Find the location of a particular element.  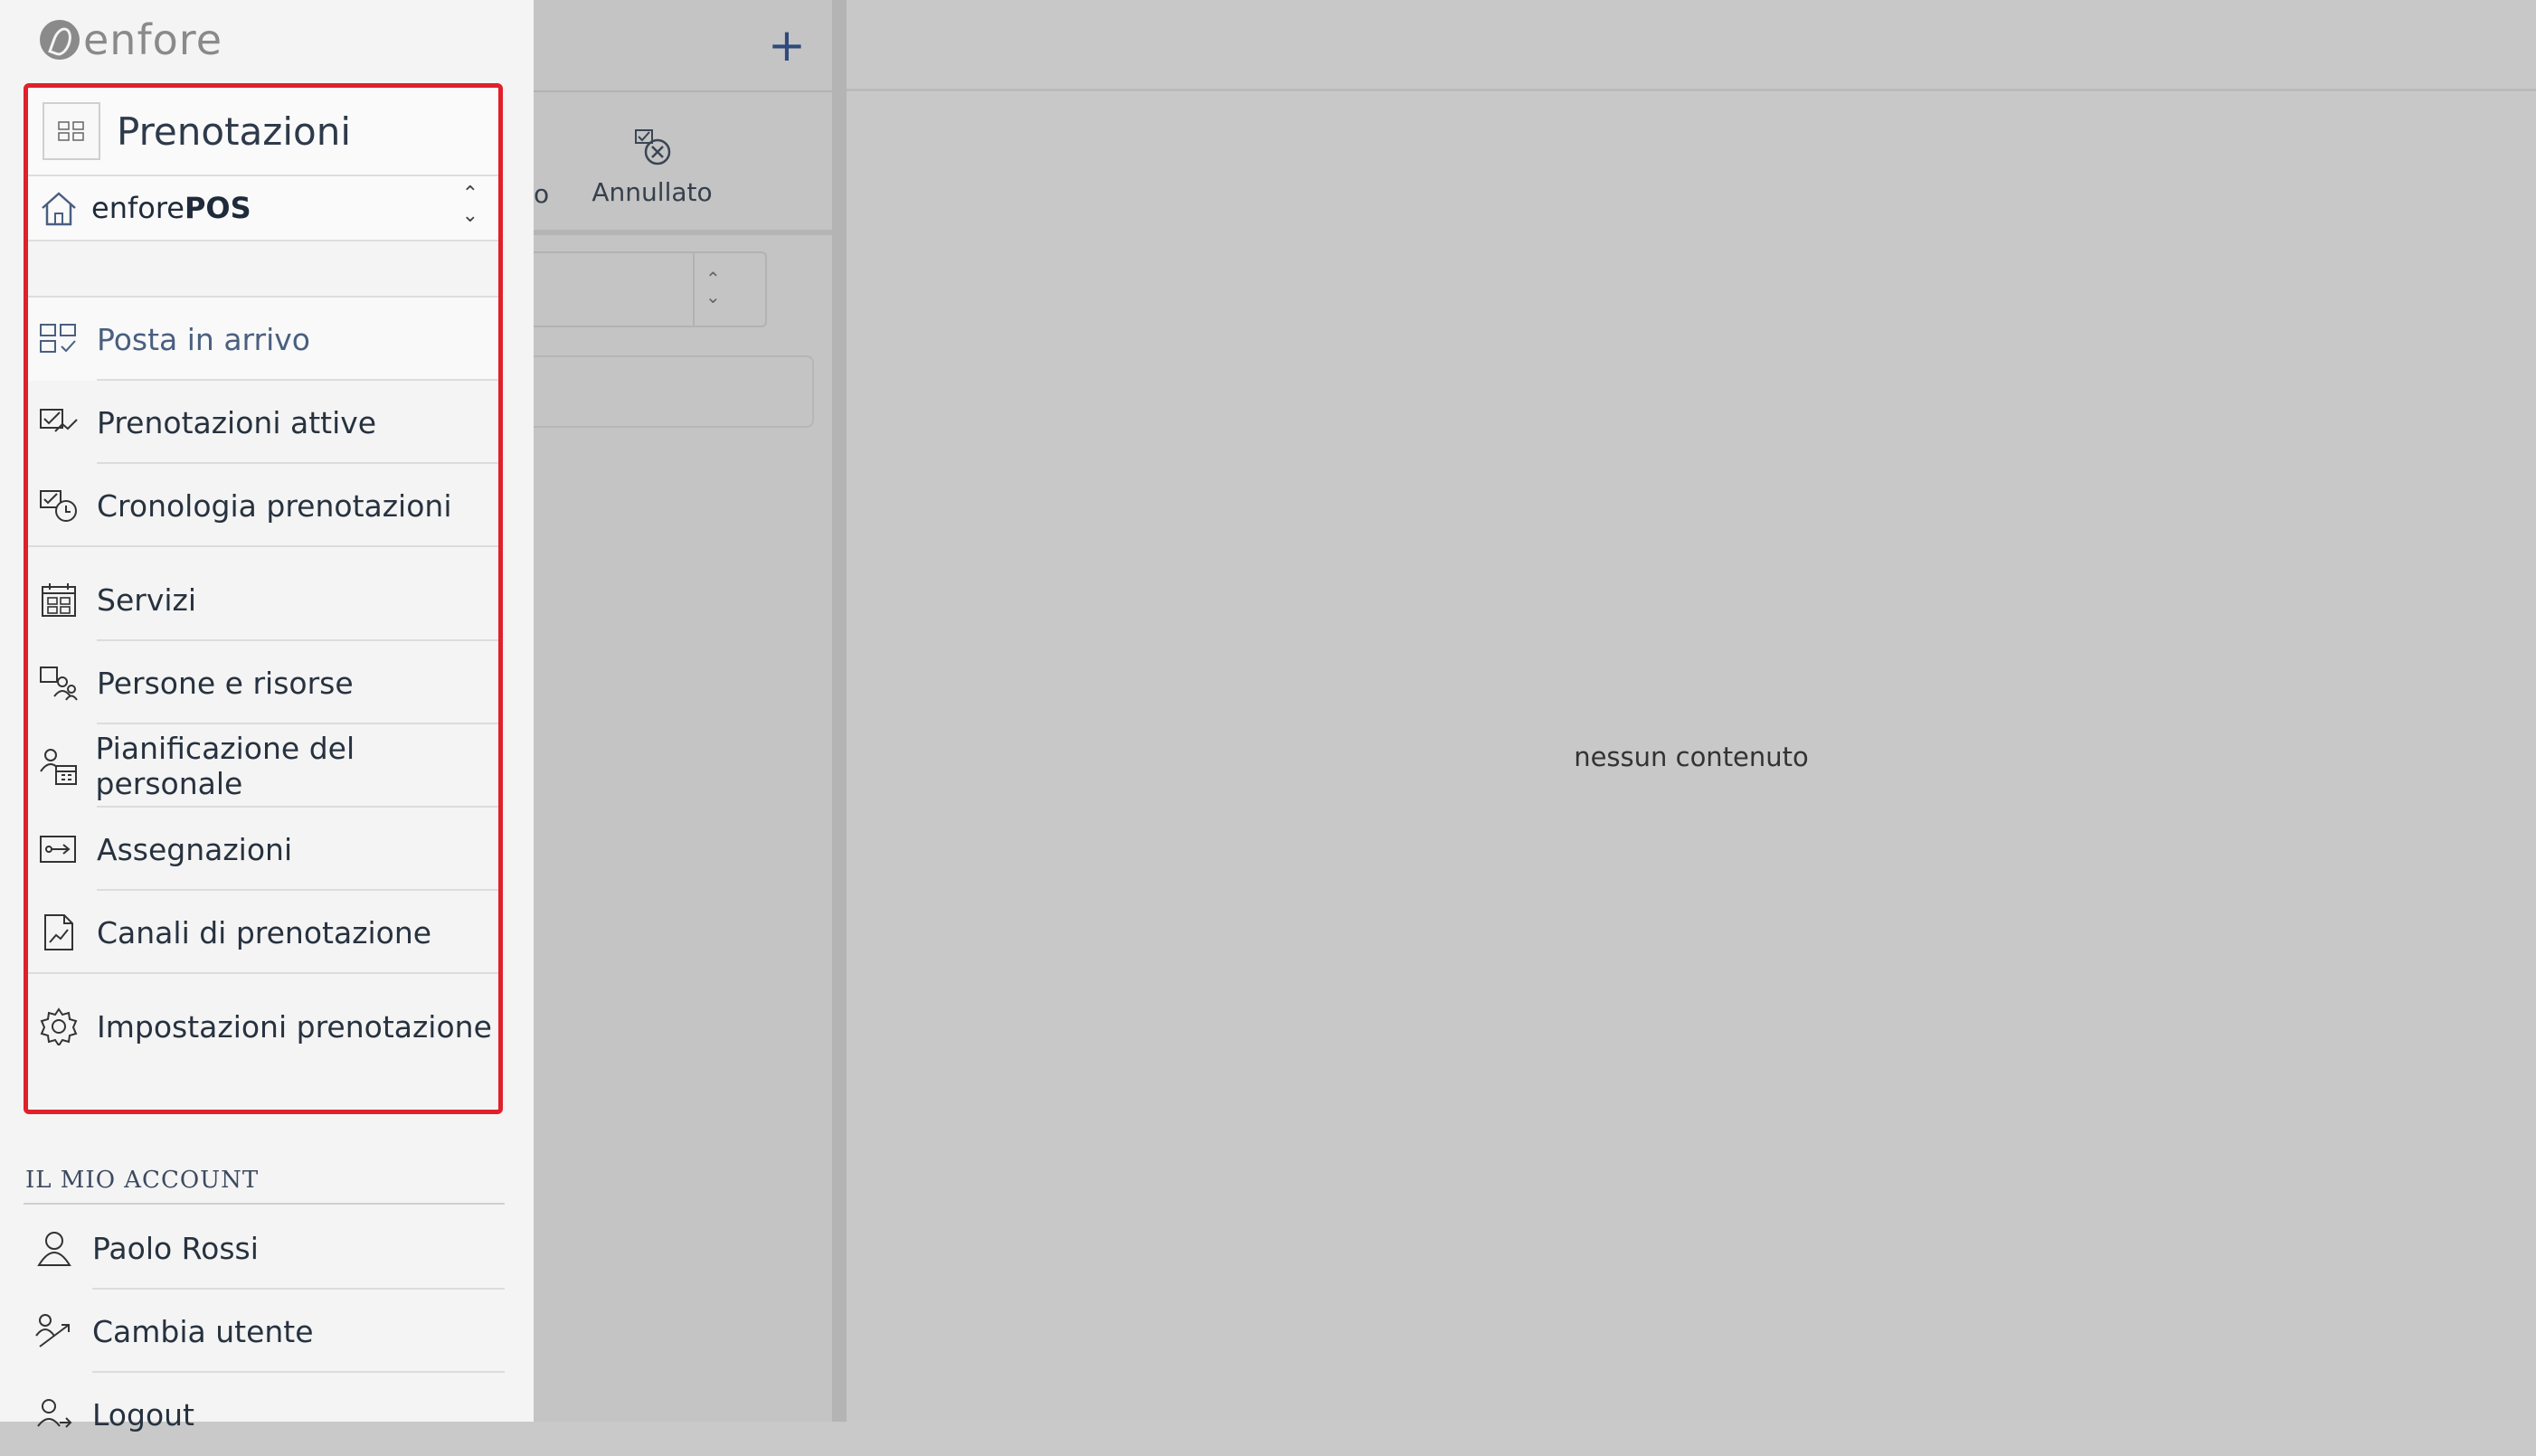

switch-user-icon is located at coordinates (54, 1331).